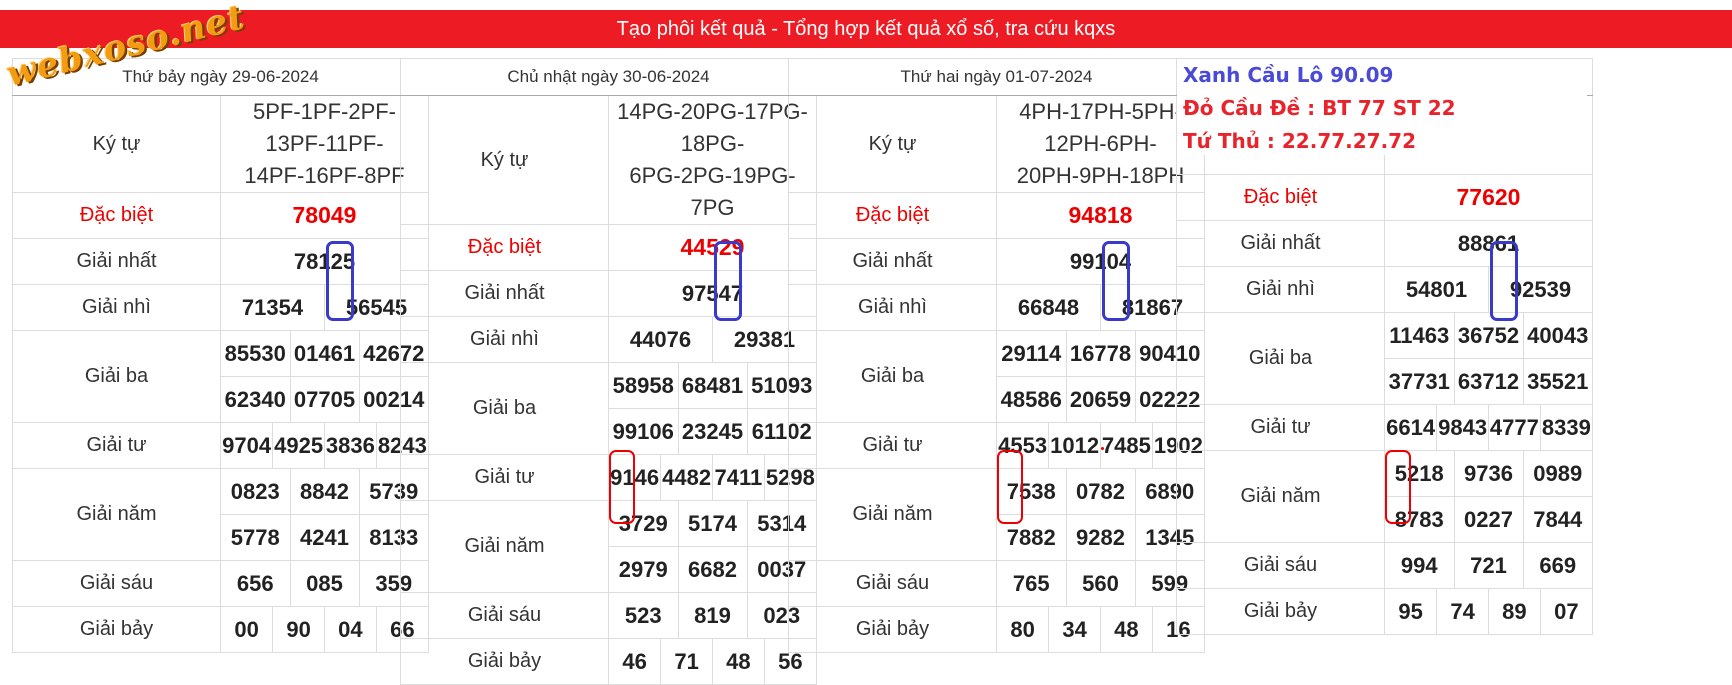  Describe the element at coordinates (324, 492) in the screenshot. I see `giai-nam-value: 8842` at that location.